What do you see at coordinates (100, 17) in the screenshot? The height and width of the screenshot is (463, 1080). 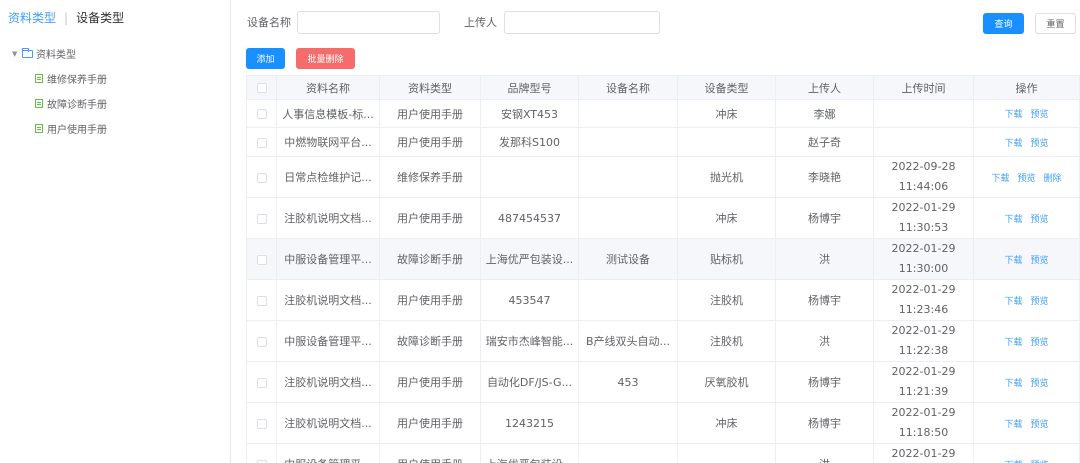 I see `tab-device-type: 设备类型` at bounding box center [100, 17].